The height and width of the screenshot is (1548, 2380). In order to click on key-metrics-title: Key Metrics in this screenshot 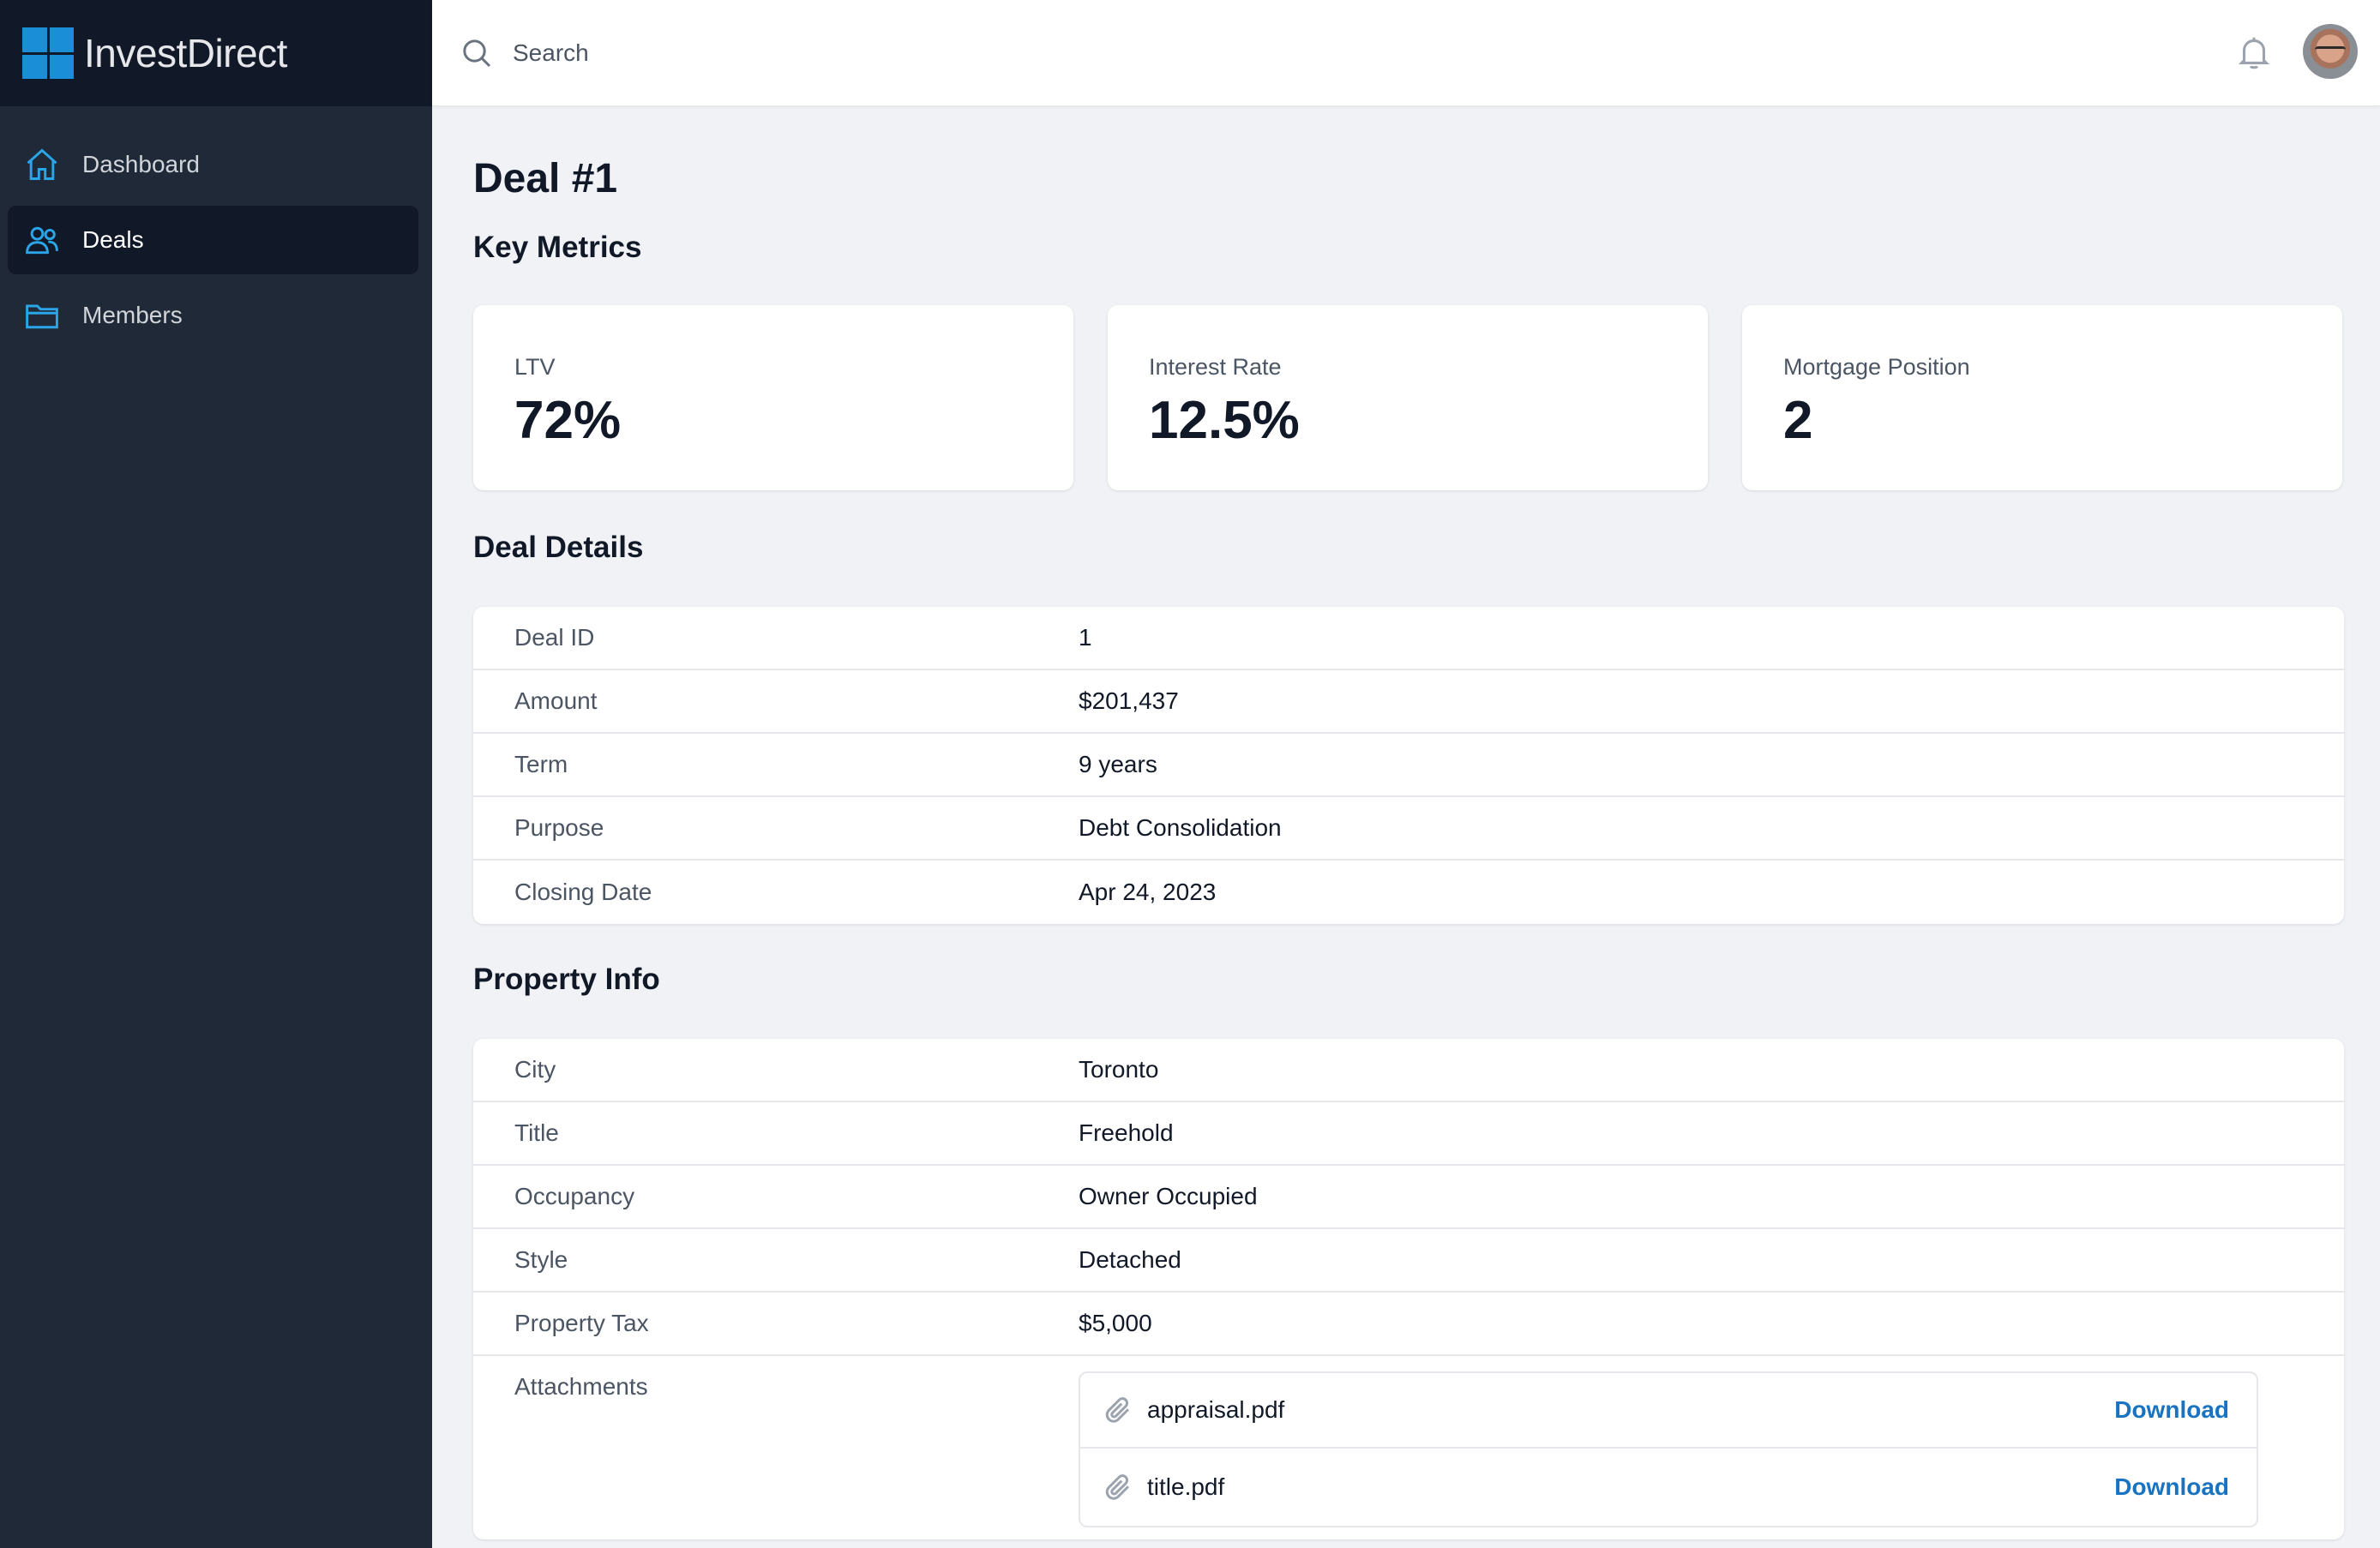, I will do `click(558, 247)`.